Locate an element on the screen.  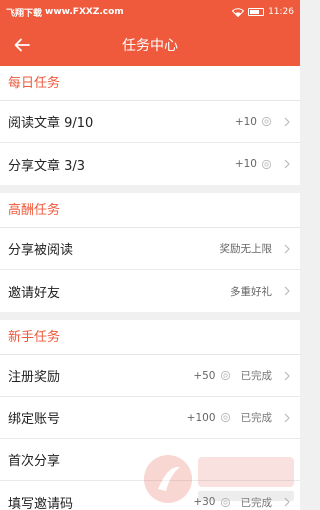
task-label: 分享被阅读 is located at coordinates (41, 250).